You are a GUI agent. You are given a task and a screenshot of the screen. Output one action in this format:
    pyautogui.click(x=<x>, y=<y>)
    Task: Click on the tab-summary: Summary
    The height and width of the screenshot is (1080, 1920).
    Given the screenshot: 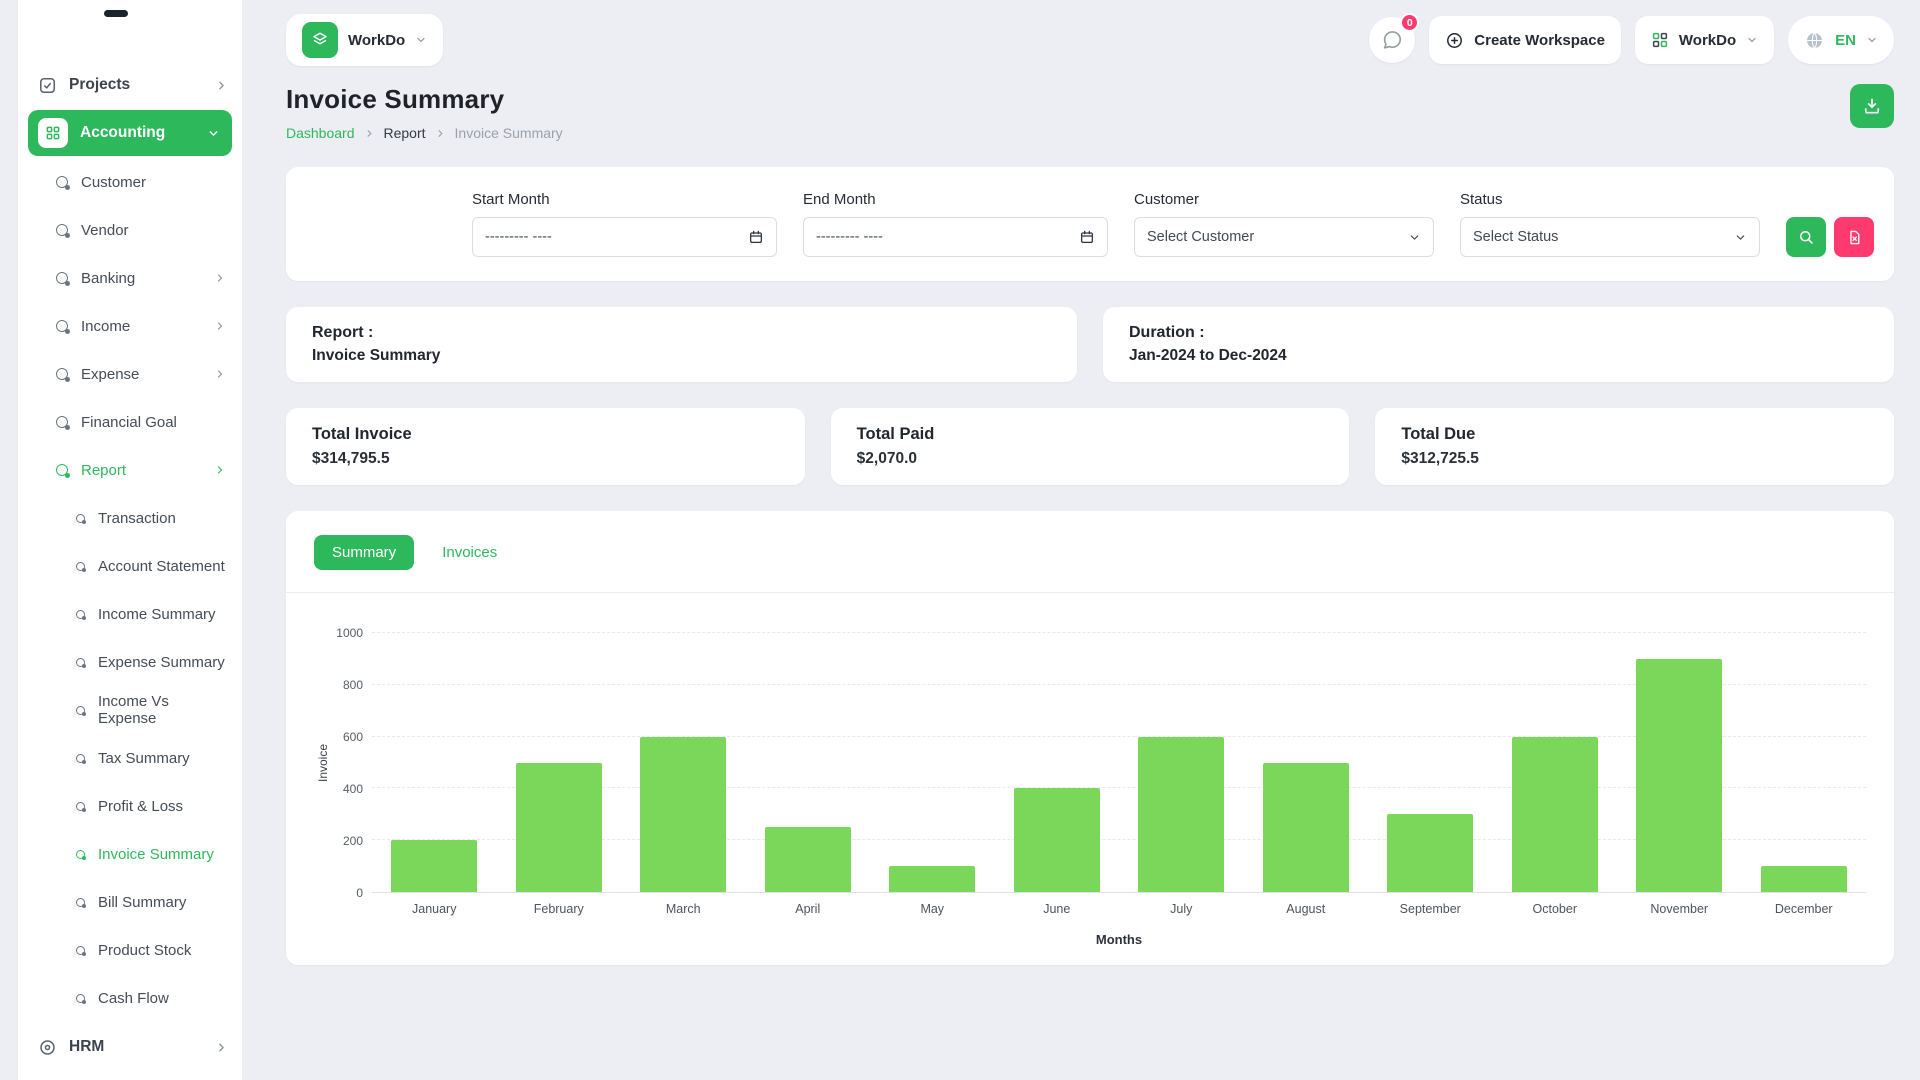 What is the action you would take?
    pyautogui.click(x=364, y=552)
    